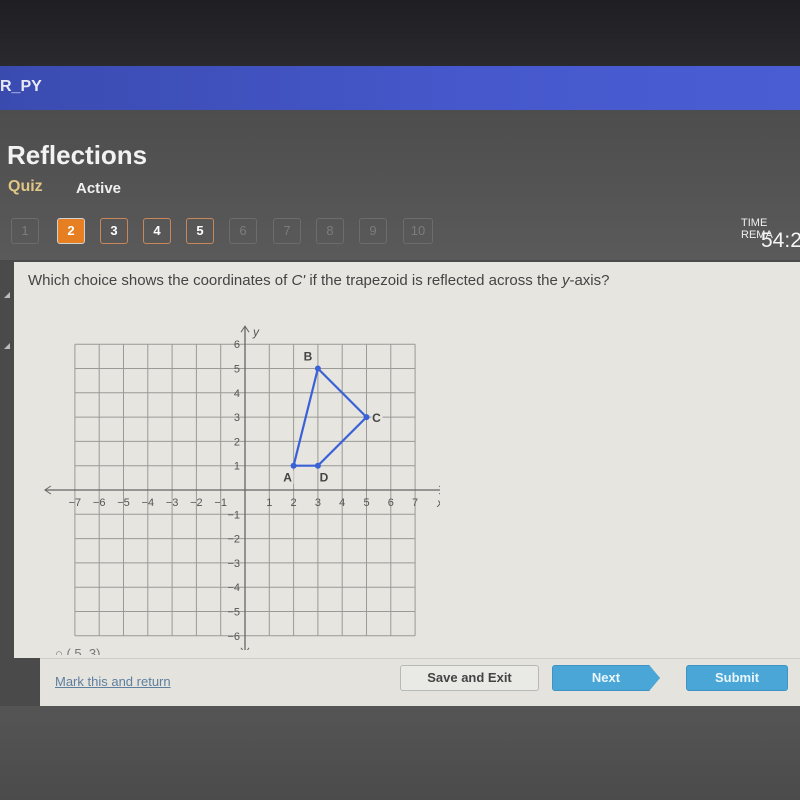 This screenshot has height=800, width=800. I want to click on brand-bar: R_PY, so click(400, 88).